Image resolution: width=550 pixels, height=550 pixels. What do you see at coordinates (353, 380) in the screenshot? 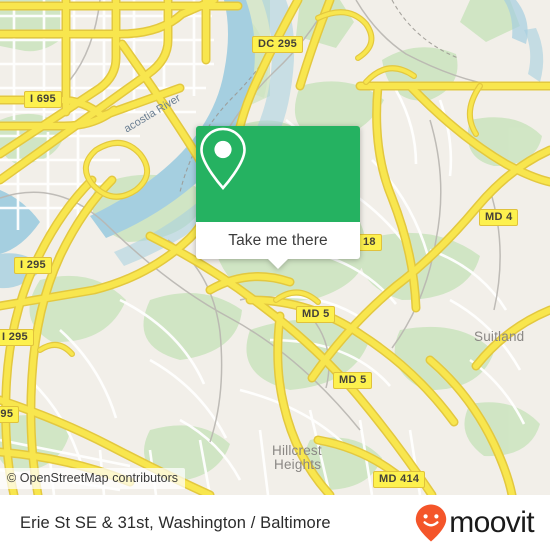
I see `highway-shield-md-5-lower: MD 5` at bounding box center [353, 380].